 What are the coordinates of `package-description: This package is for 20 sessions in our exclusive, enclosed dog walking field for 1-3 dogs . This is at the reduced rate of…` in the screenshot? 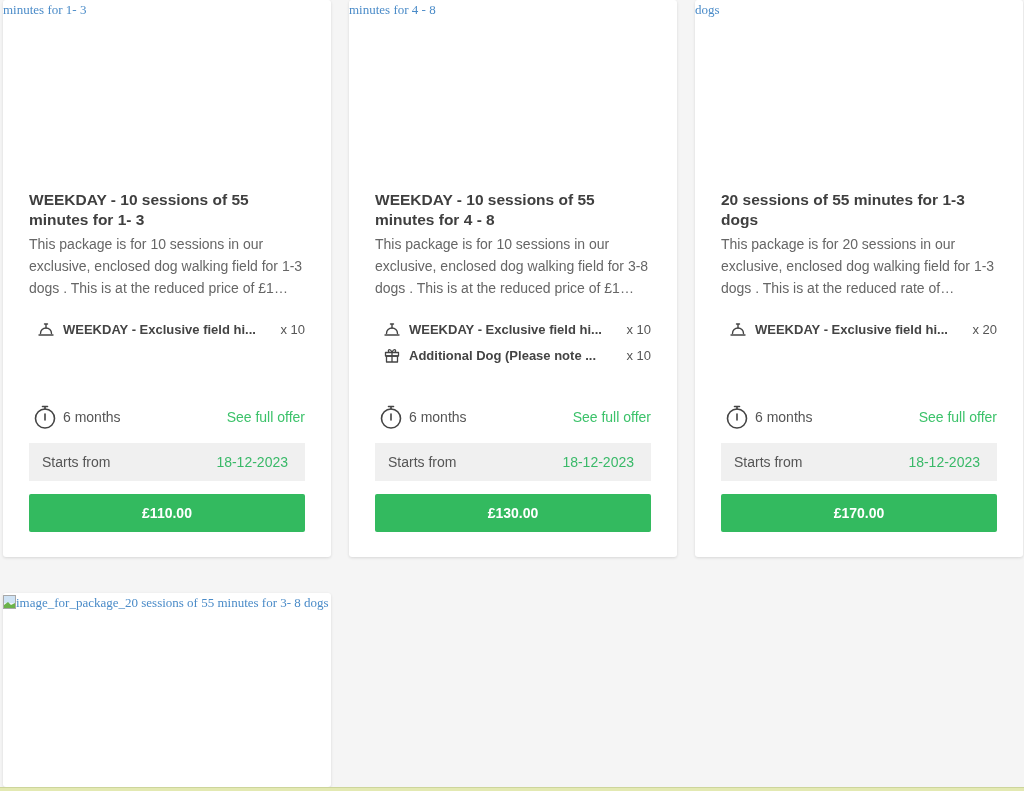 It's located at (858, 266).